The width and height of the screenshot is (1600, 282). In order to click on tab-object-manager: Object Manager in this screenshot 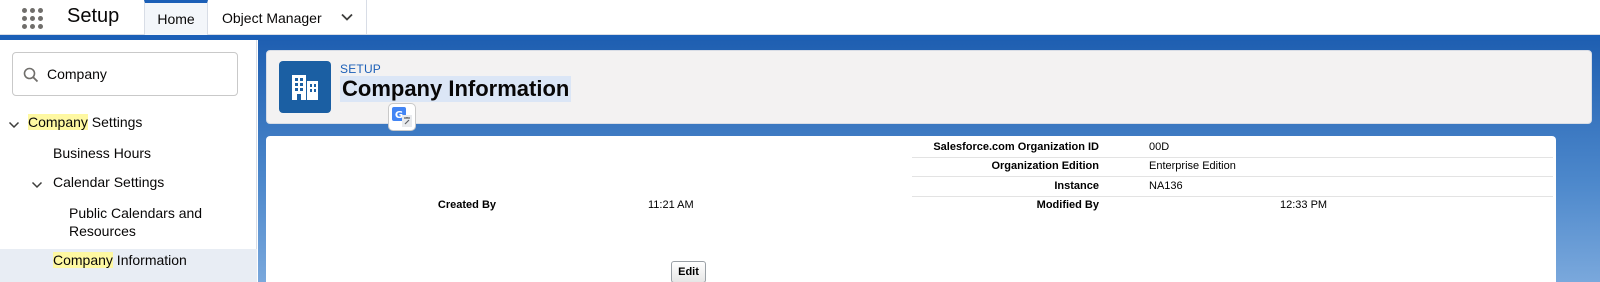, I will do `click(288, 17)`.